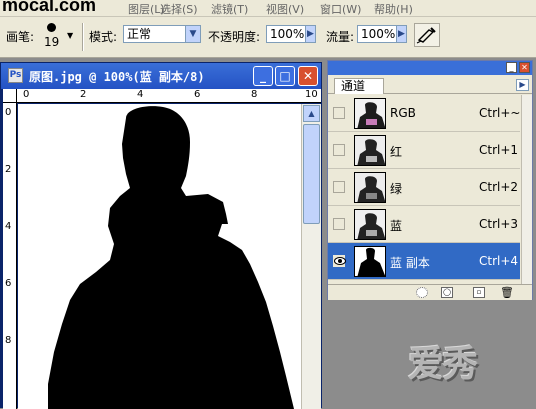  Describe the element at coordinates (311, 256) in the screenshot. I see `vertical-scrollbar: ▲` at that location.